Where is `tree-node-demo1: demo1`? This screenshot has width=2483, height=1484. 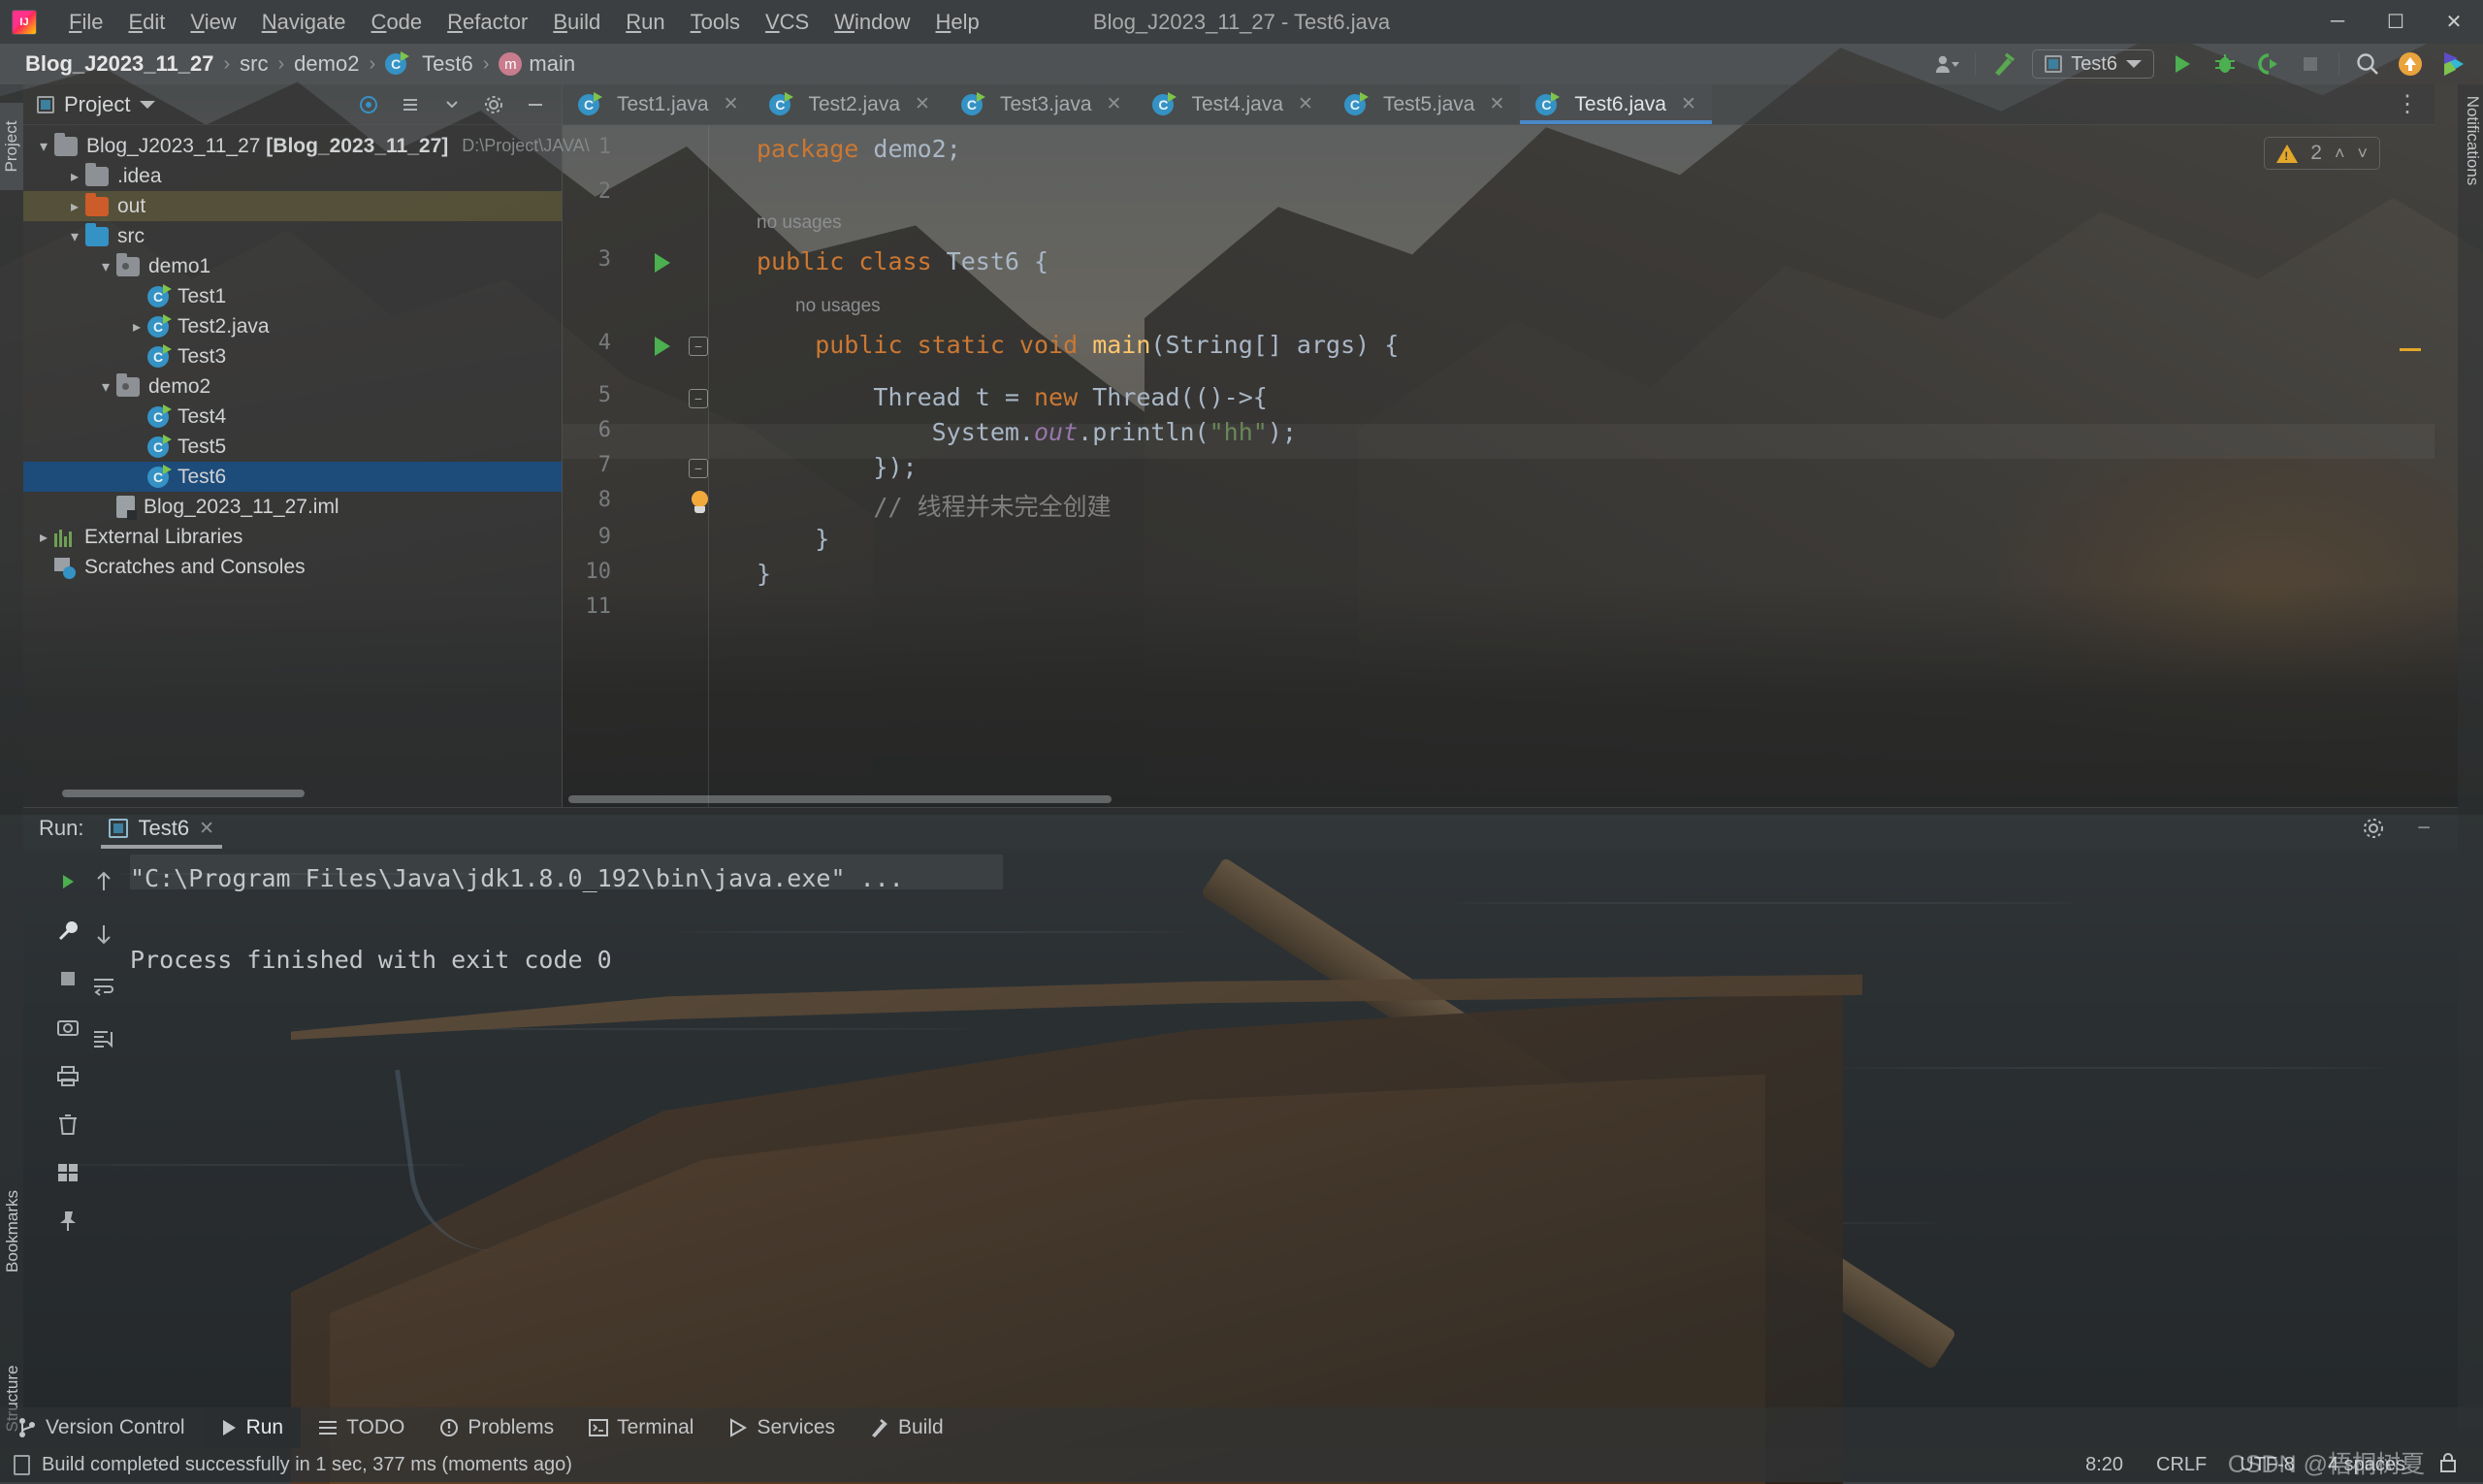 tree-node-demo1: demo1 is located at coordinates (293, 266).